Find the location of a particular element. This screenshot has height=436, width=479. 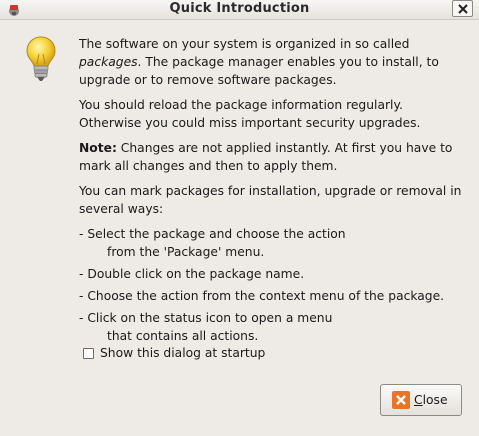

close-x-icon is located at coordinates (462, 8).